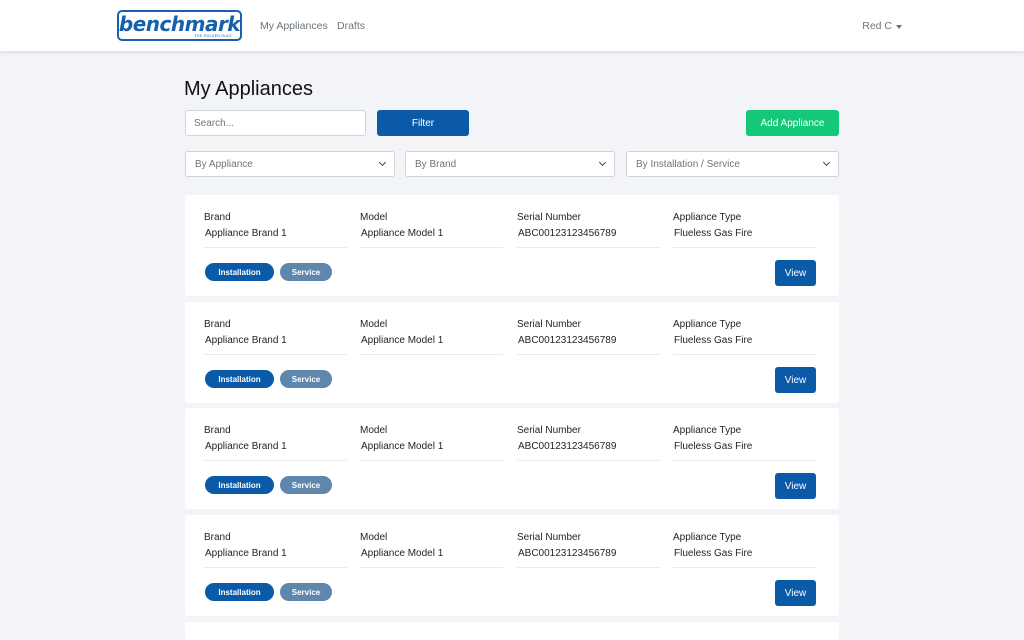  Describe the element at coordinates (248, 89) in the screenshot. I see `page-title: My Appliances` at that location.